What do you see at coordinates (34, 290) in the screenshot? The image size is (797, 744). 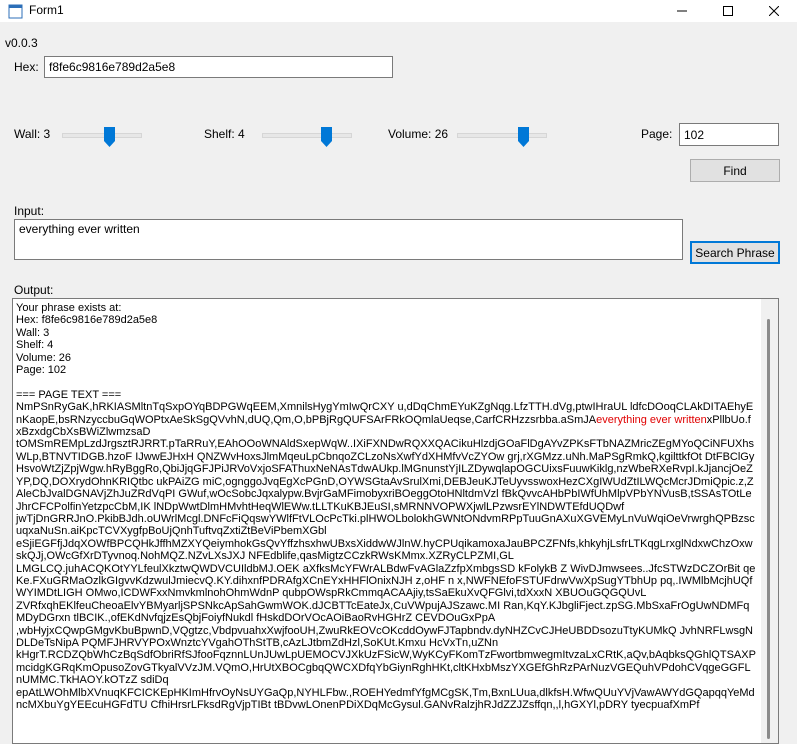 I see `output-label: Output:` at bounding box center [34, 290].